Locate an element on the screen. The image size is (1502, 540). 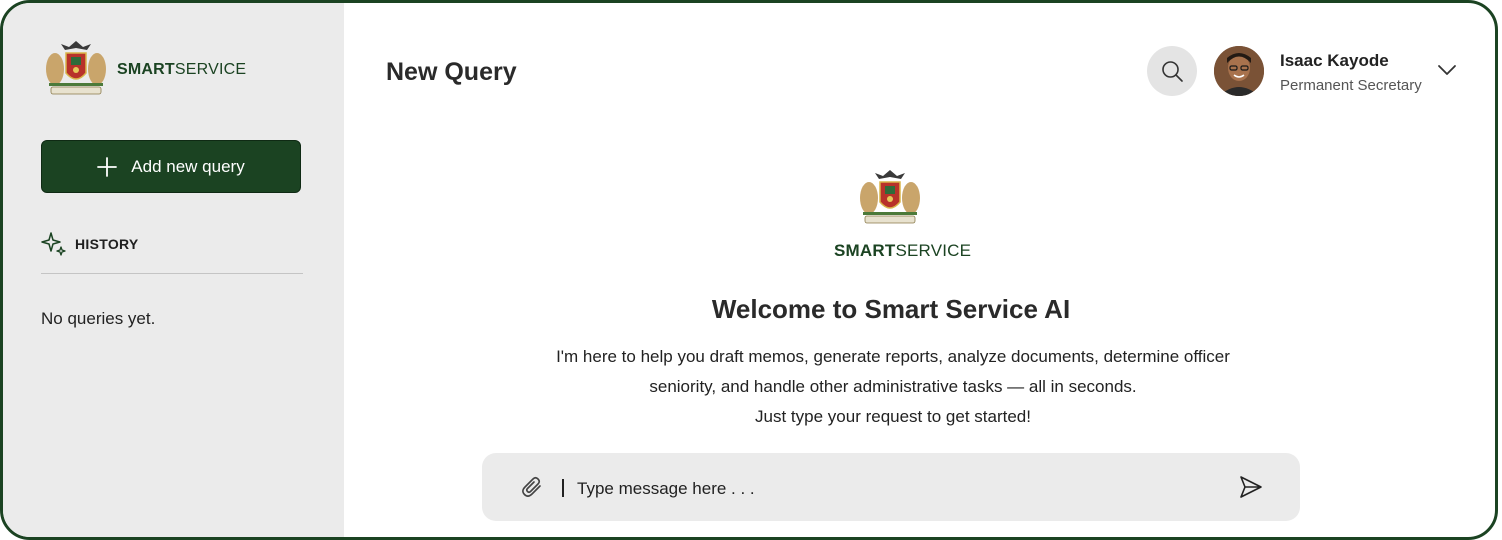
chevron-down-icon is located at coordinates (1447, 70).